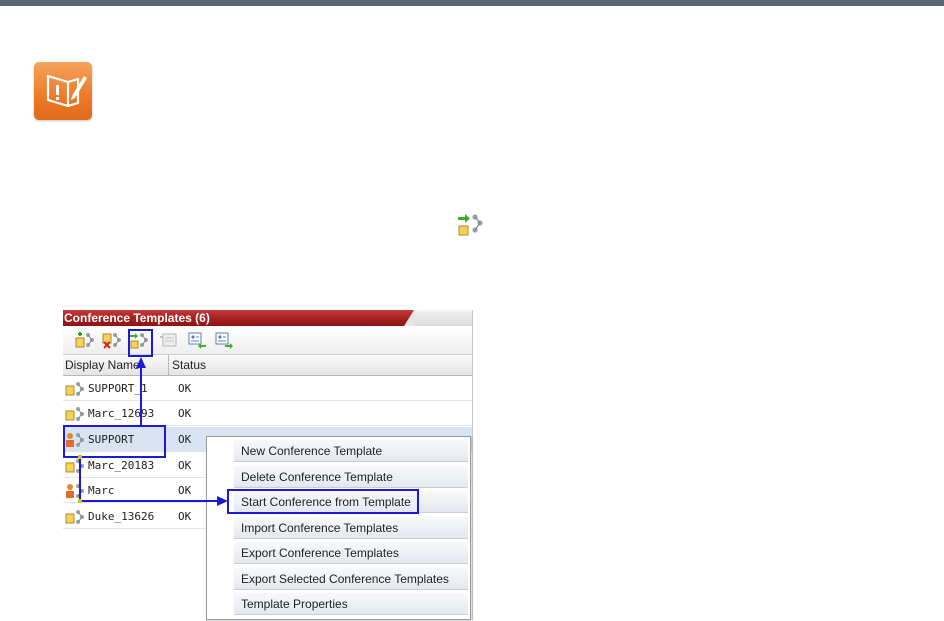 The height and width of the screenshot is (621, 944). What do you see at coordinates (121, 465) in the screenshot?
I see `row-display-name: Marc_20183` at bounding box center [121, 465].